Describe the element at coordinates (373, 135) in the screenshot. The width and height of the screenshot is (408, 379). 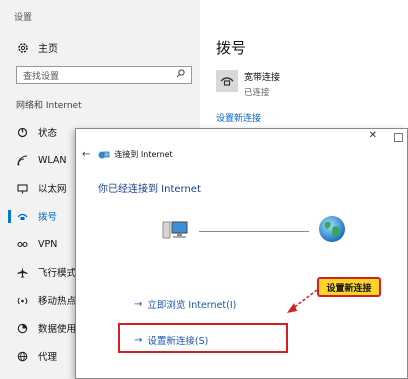
I see `close-icon: ✕` at that location.